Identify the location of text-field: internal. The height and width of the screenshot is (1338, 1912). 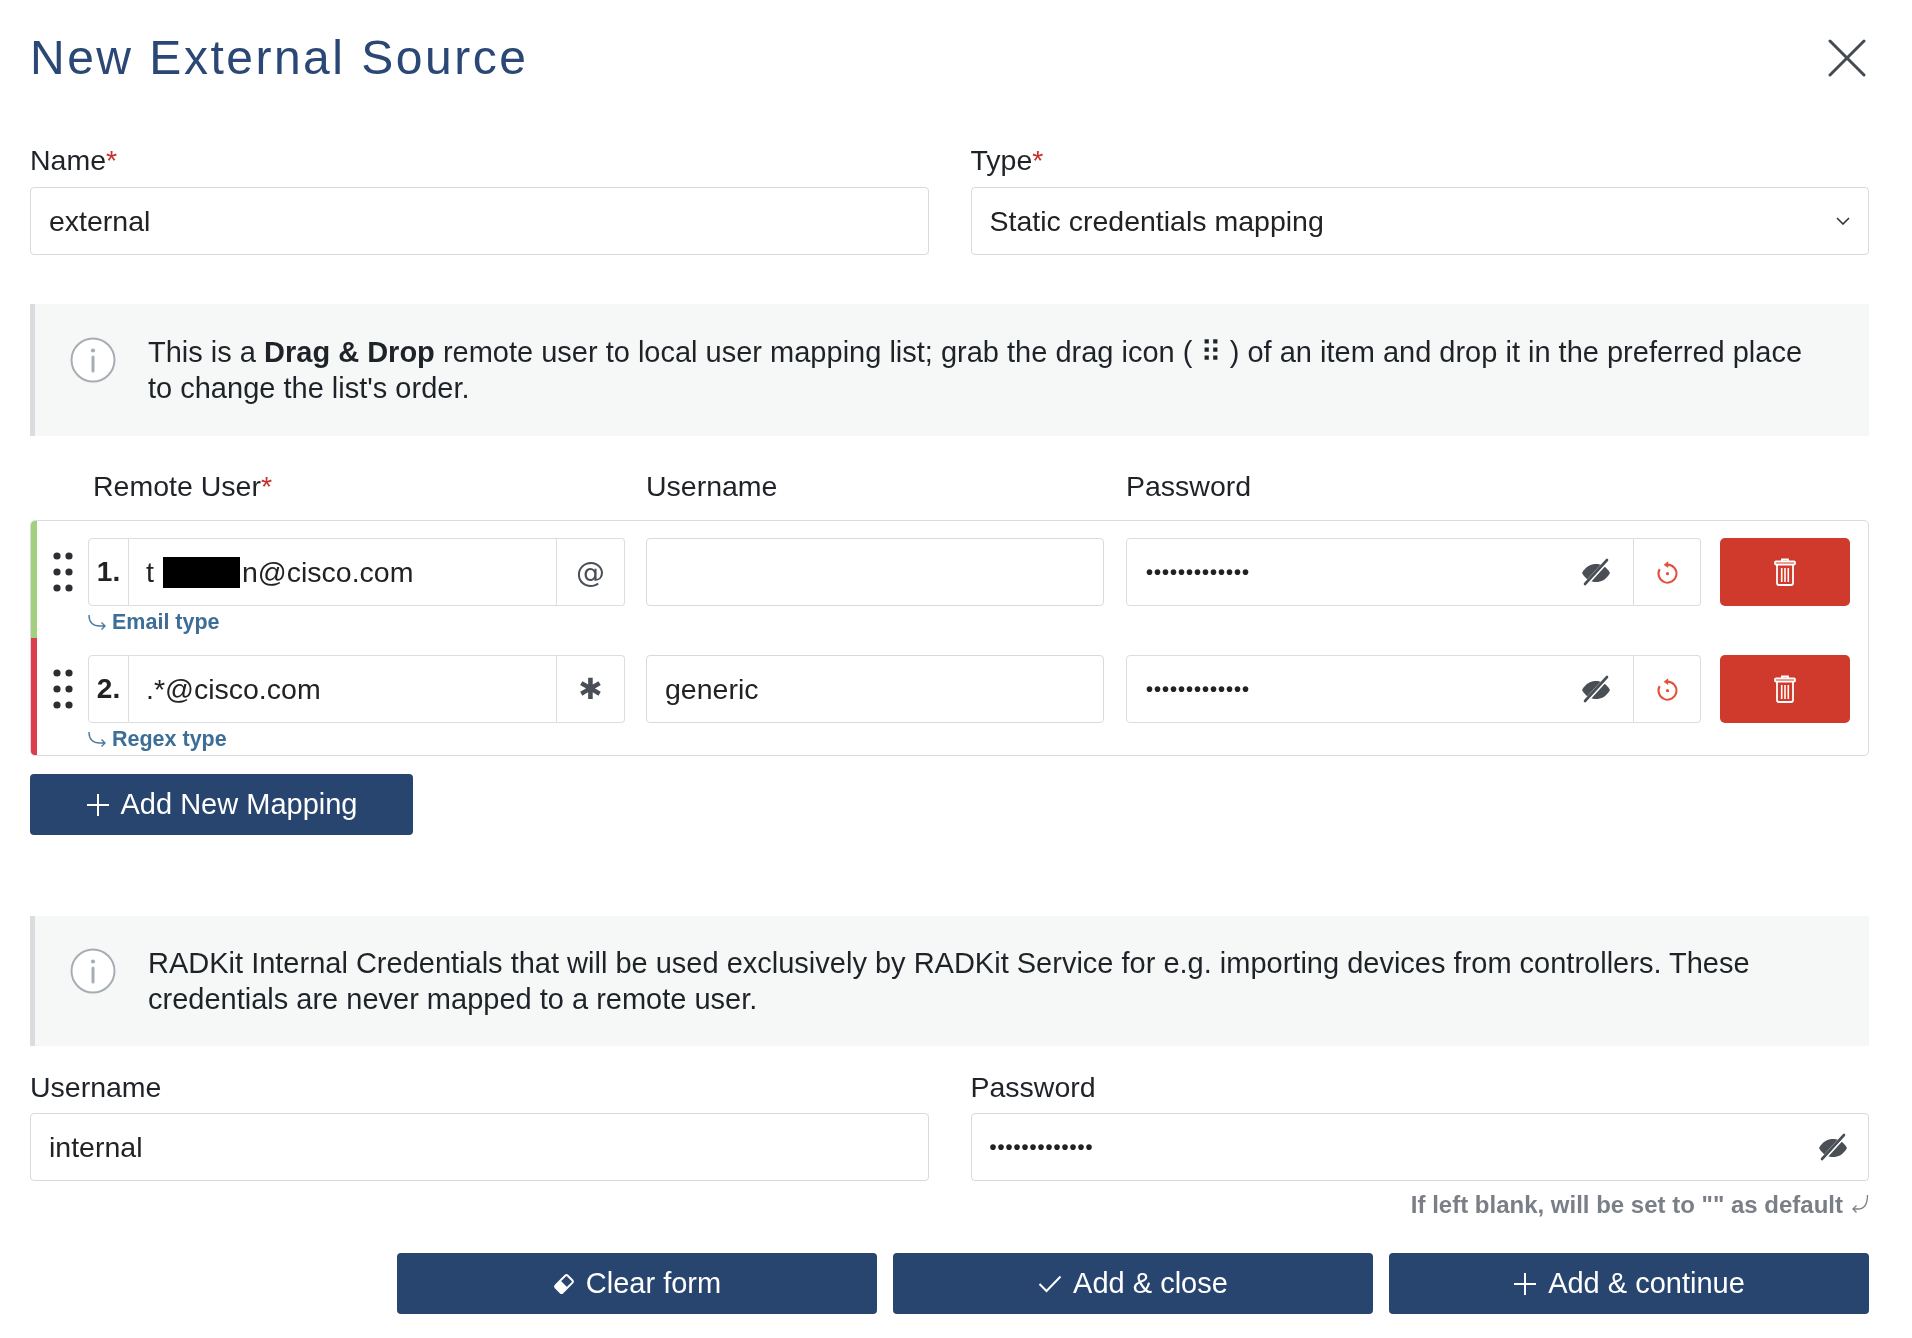
(479, 1147).